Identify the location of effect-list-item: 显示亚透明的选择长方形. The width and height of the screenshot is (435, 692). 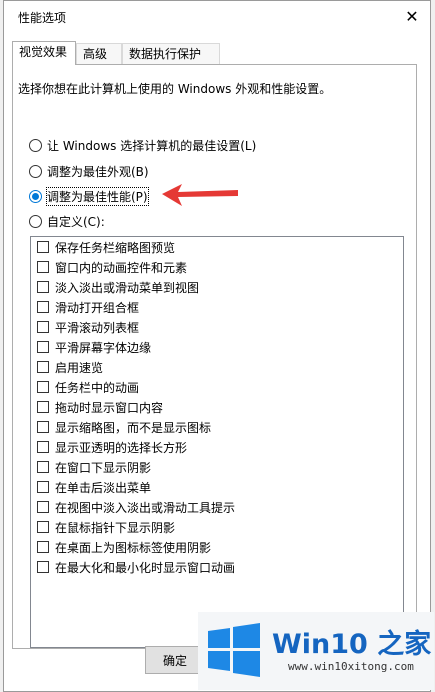
(217, 447).